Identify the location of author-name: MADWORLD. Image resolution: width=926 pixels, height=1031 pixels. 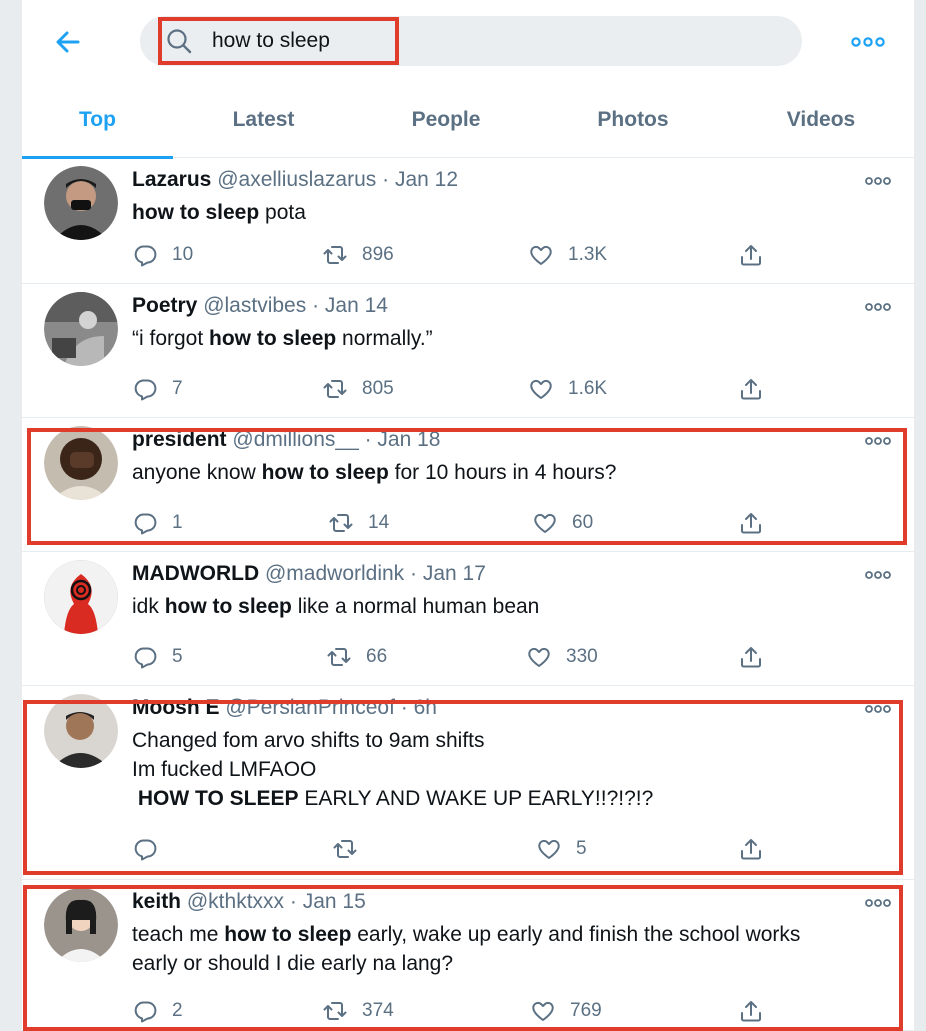
(195, 573).